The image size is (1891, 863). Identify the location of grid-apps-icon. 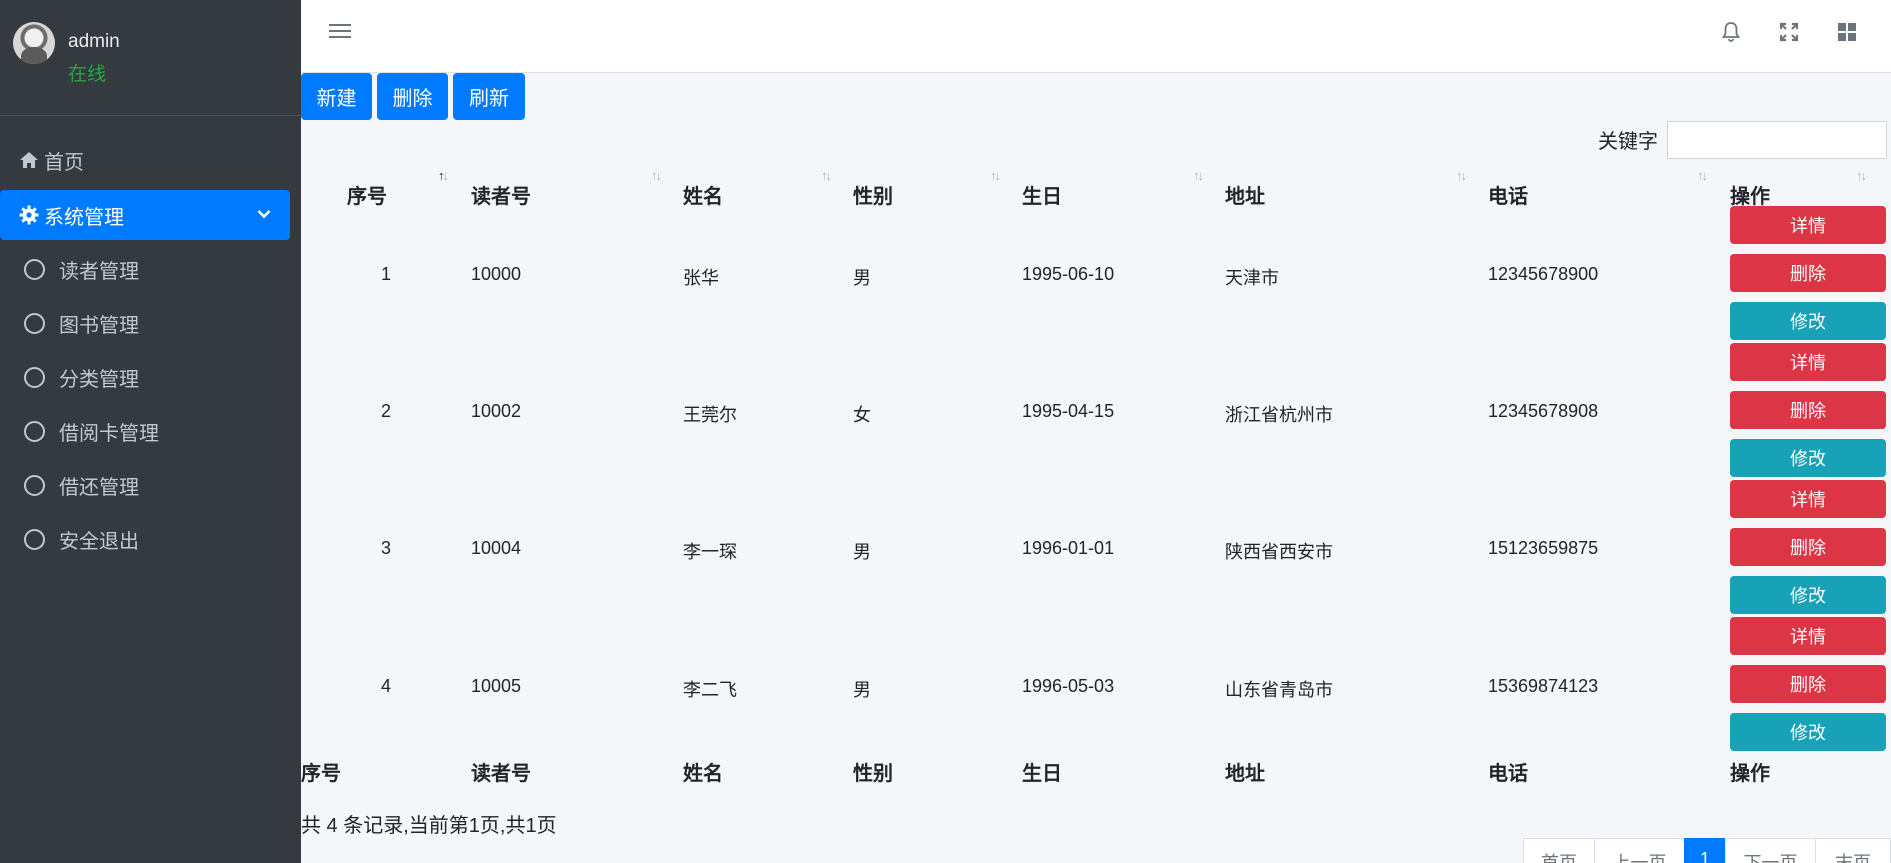
(1847, 32).